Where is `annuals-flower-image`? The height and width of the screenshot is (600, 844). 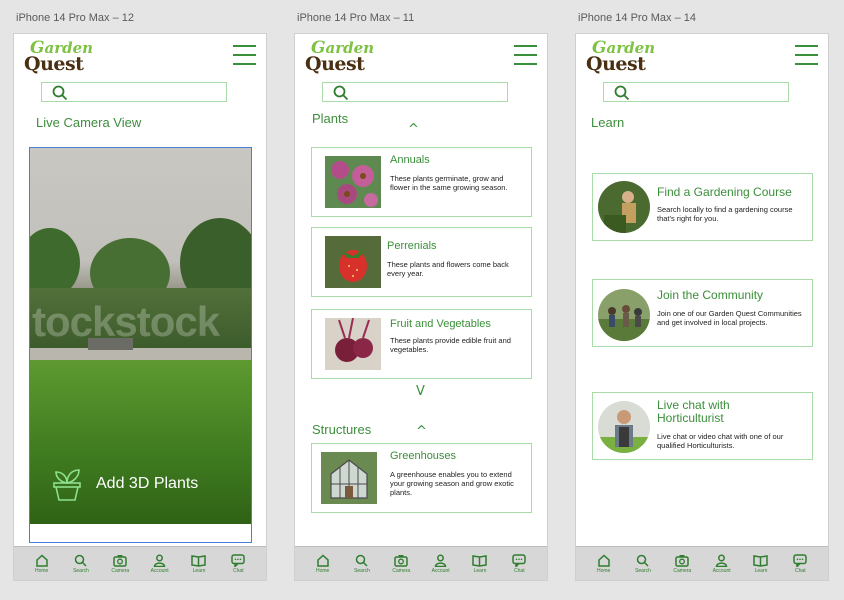 annuals-flower-image is located at coordinates (353, 182).